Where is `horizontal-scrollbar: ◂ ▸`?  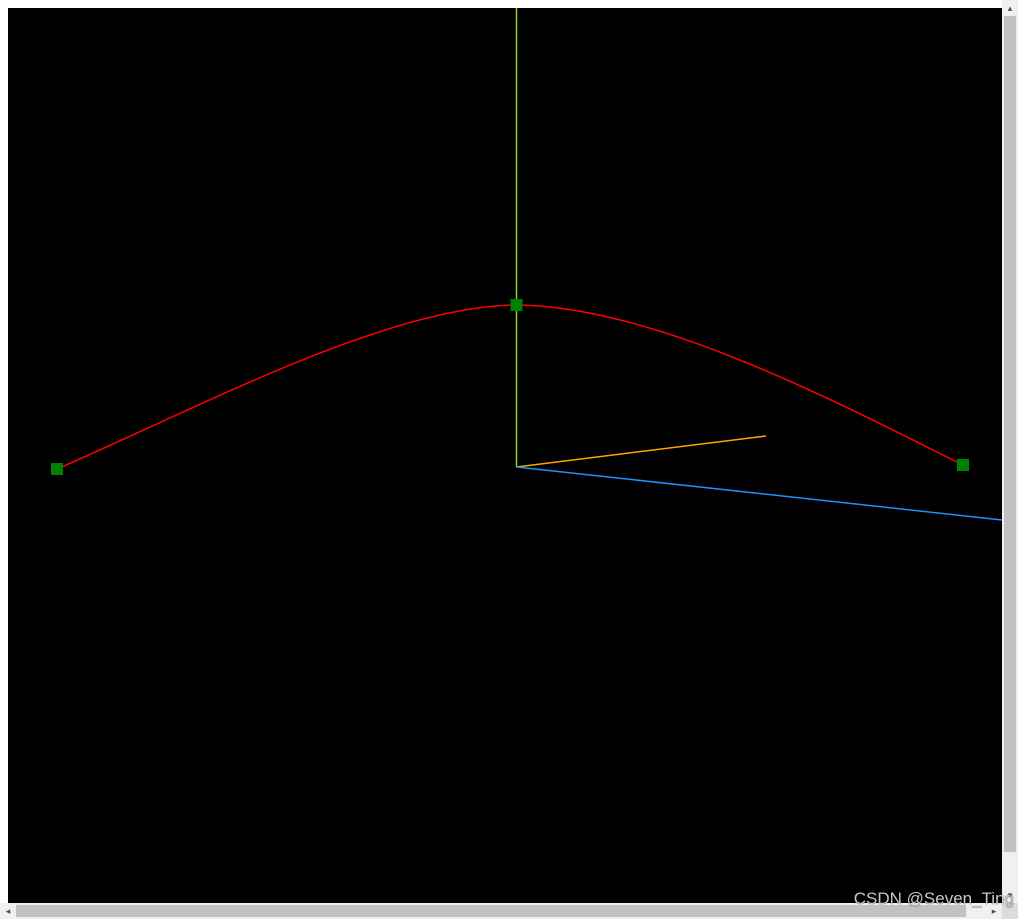
horizontal-scrollbar: ◂ ▸ is located at coordinates (501, 911).